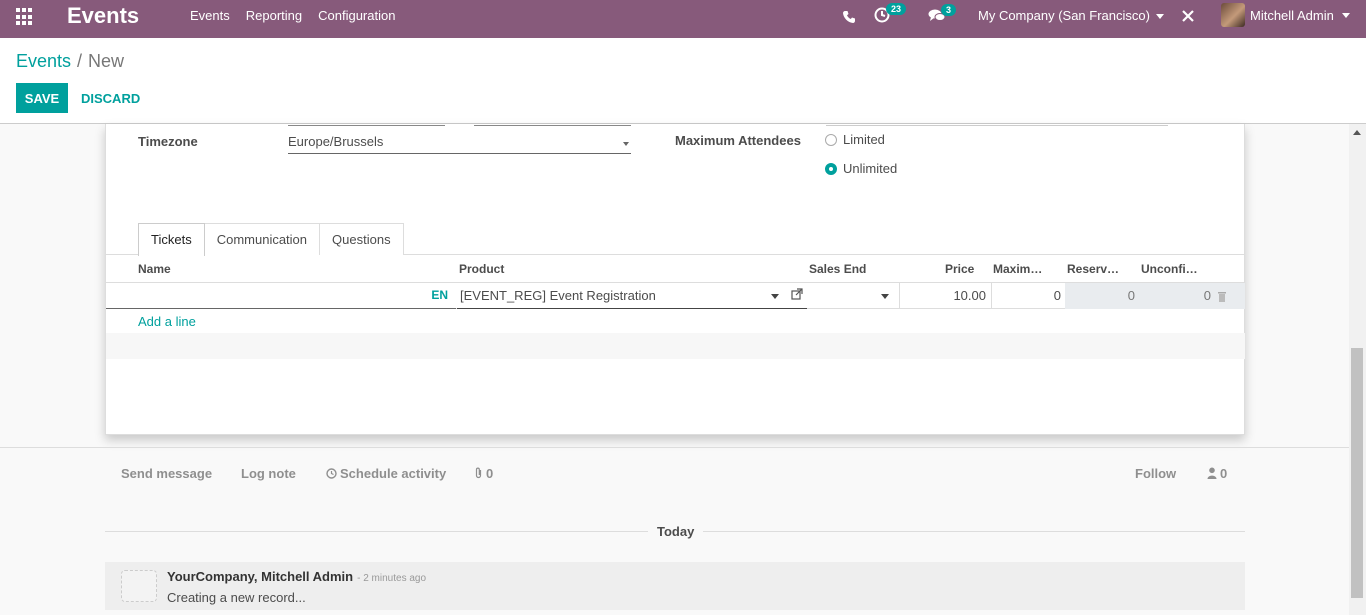  What do you see at coordinates (478, 474) in the screenshot?
I see `paperclip-icon` at bounding box center [478, 474].